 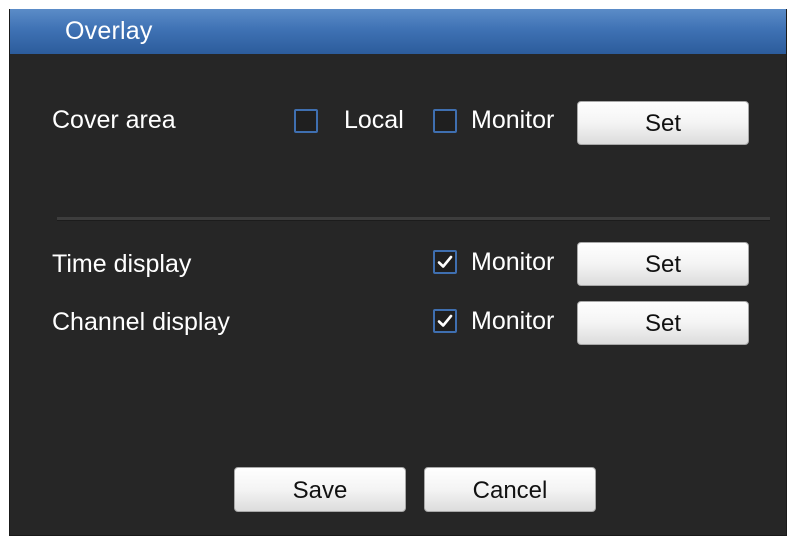 What do you see at coordinates (445, 121) in the screenshot?
I see `cover-area-monitor-checkbox` at bounding box center [445, 121].